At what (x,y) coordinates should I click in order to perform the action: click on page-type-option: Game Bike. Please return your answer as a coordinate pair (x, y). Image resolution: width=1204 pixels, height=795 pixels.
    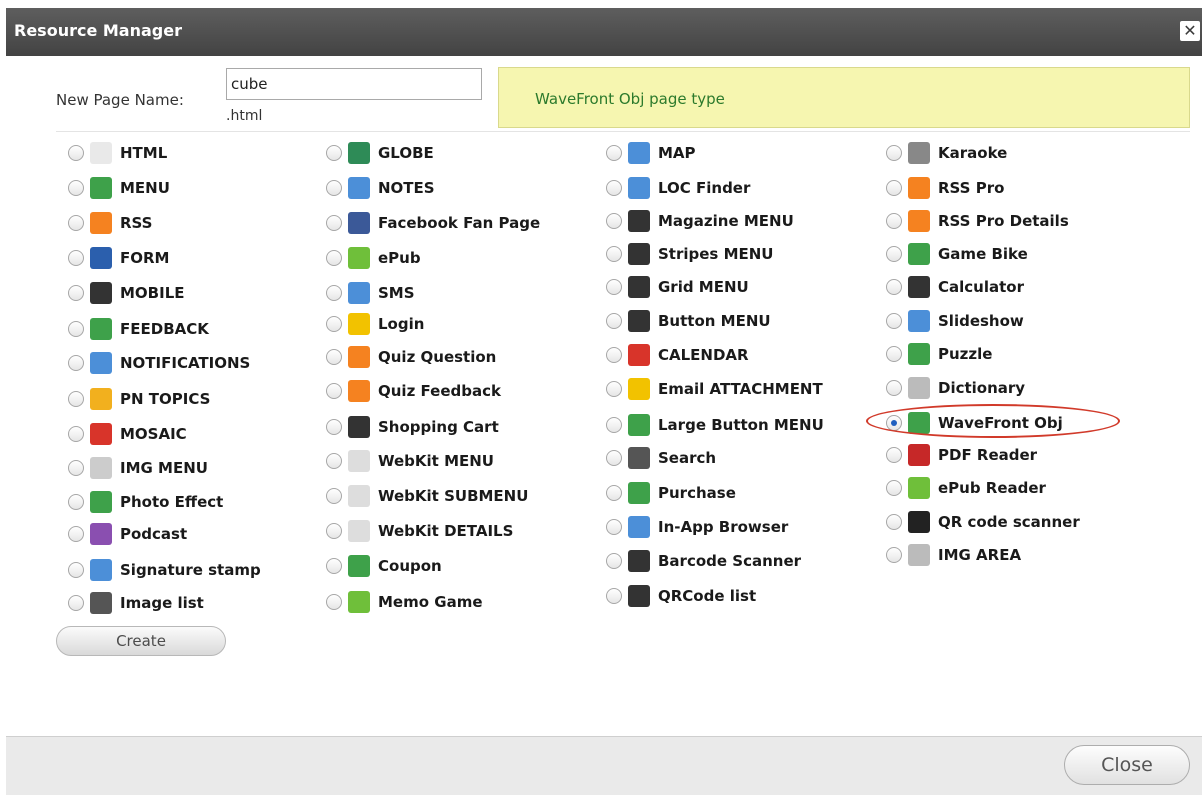
    Looking at the image, I should click on (957, 254).